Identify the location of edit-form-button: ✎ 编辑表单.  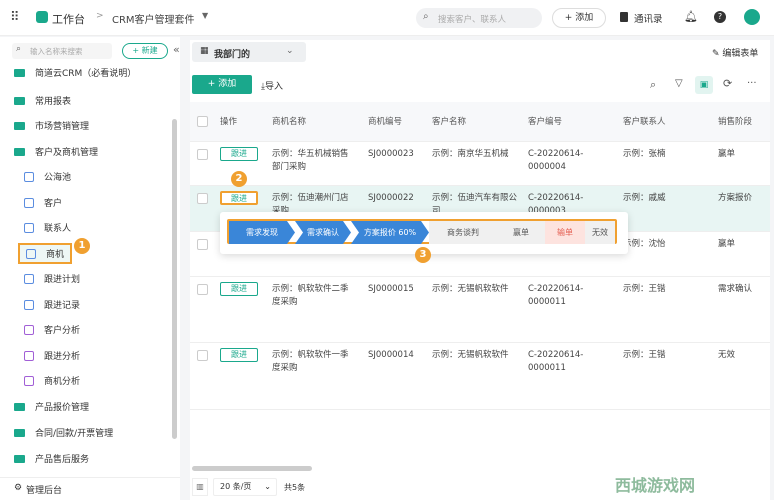
(735, 52).